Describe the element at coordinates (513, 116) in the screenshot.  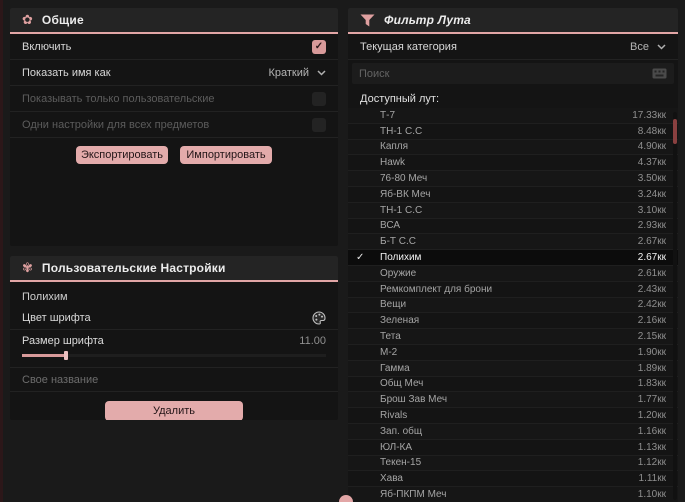
I see `loot-list-item: ✓ Т-7 17.33кк` at that location.